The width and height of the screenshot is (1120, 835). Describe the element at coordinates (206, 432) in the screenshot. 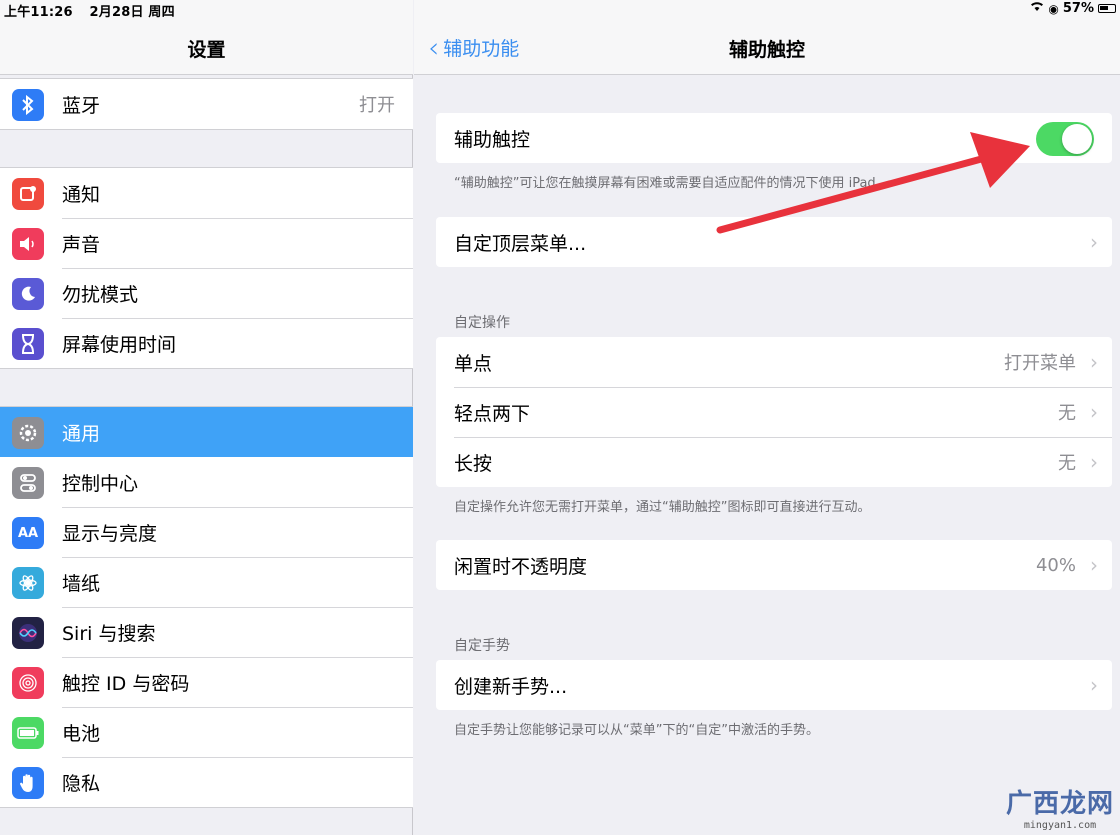

I see `sidebar-item-general: 通用` at that location.